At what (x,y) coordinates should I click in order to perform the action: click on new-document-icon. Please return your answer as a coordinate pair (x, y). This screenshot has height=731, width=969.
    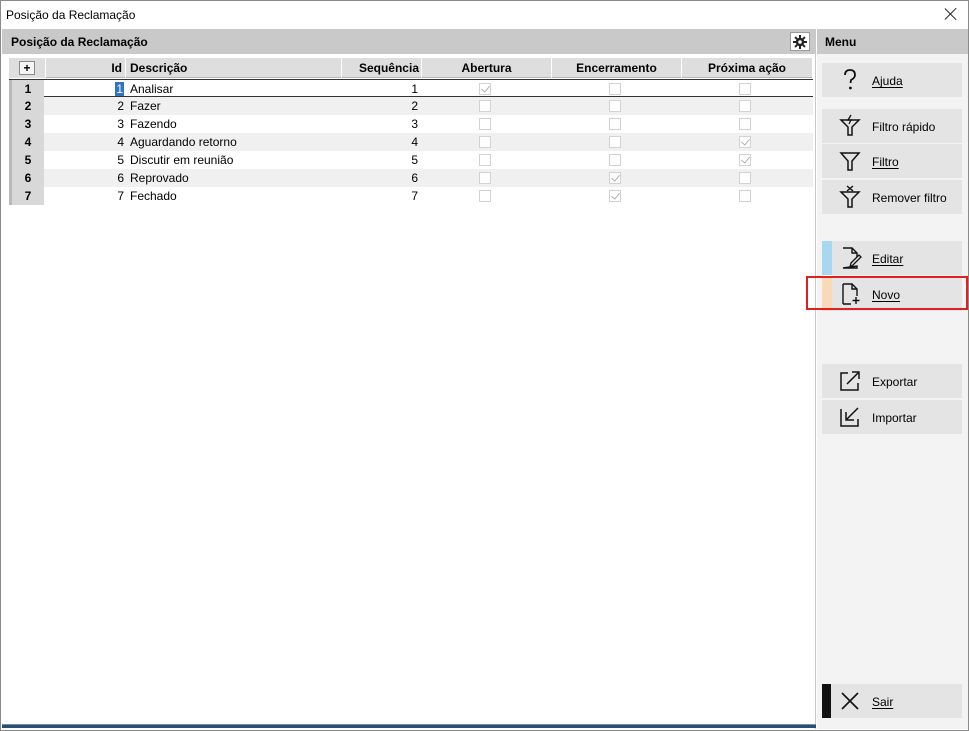
    Looking at the image, I should click on (850, 294).